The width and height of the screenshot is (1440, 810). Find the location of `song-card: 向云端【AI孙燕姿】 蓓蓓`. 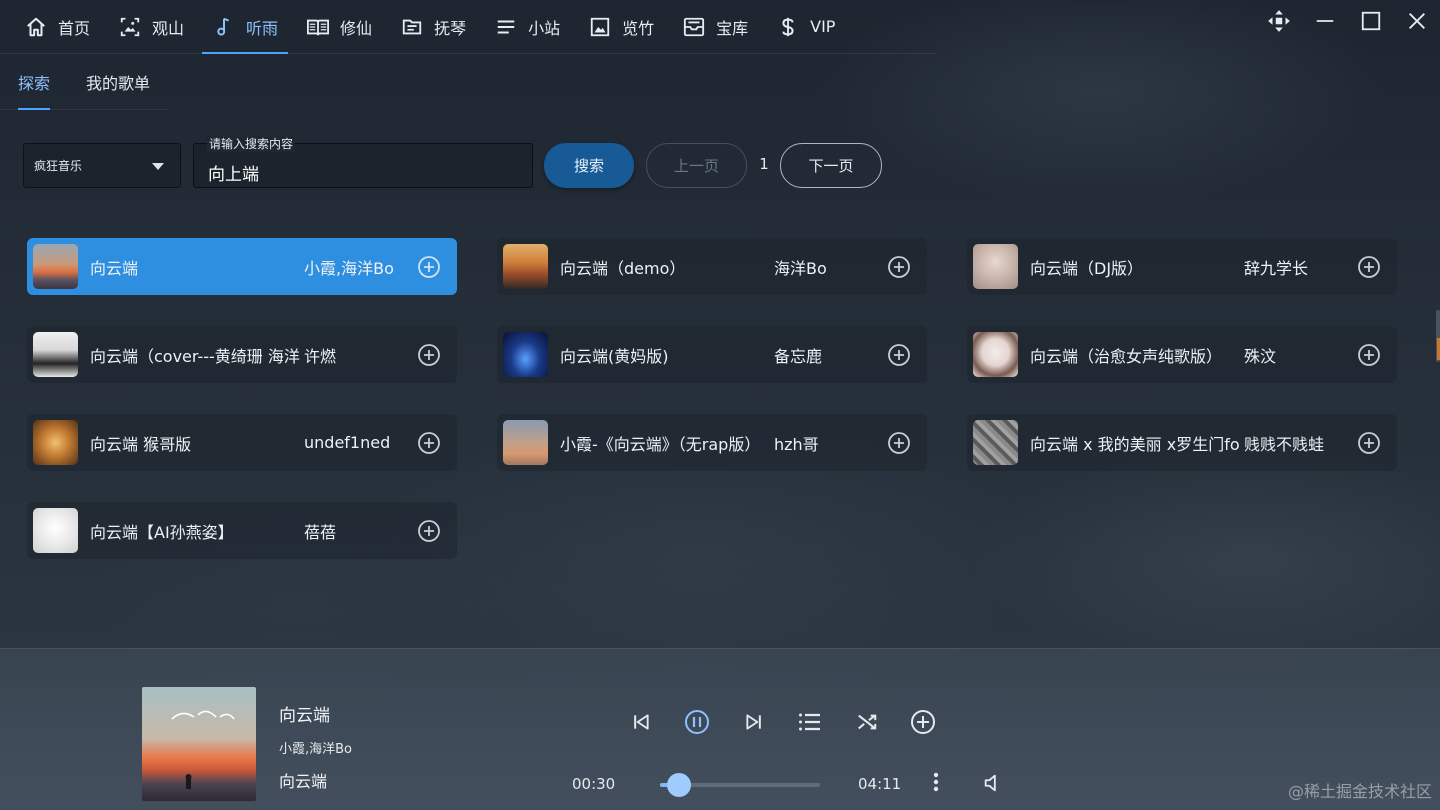

song-card: 向云端【AI孙燕姿】 蓓蓓 is located at coordinates (242, 530).